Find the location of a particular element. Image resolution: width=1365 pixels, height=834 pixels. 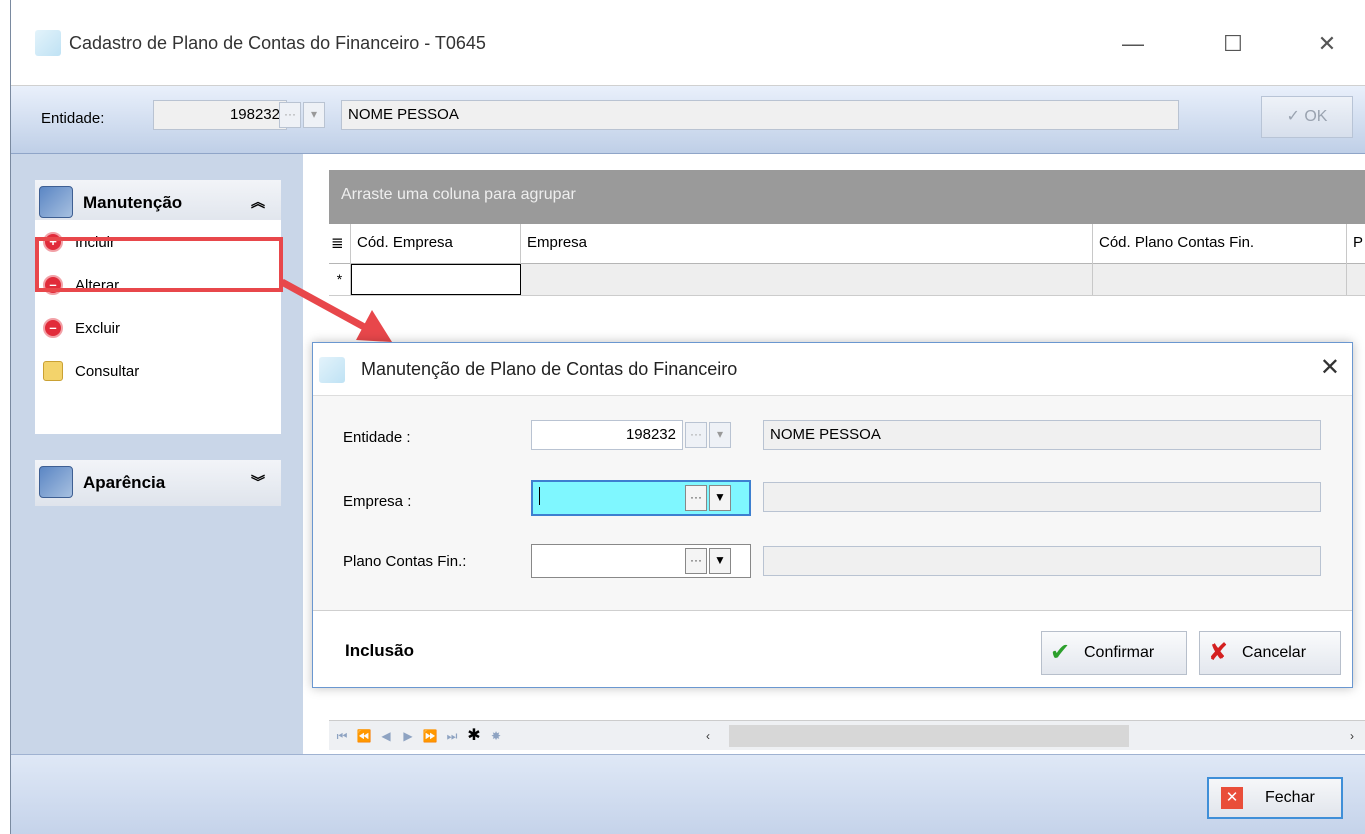

confirm-button: ✔ Confirmar is located at coordinates (1114, 653).